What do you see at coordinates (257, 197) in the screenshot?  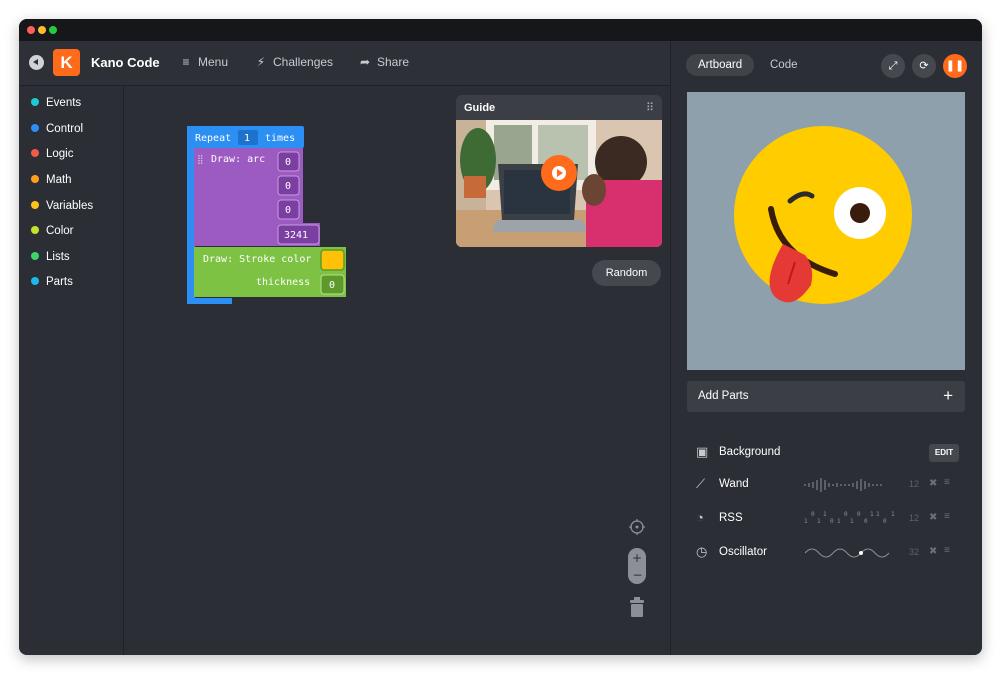 I see `draw-arc-block: ⣿ Draw: arc 0 0 0 3241` at bounding box center [257, 197].